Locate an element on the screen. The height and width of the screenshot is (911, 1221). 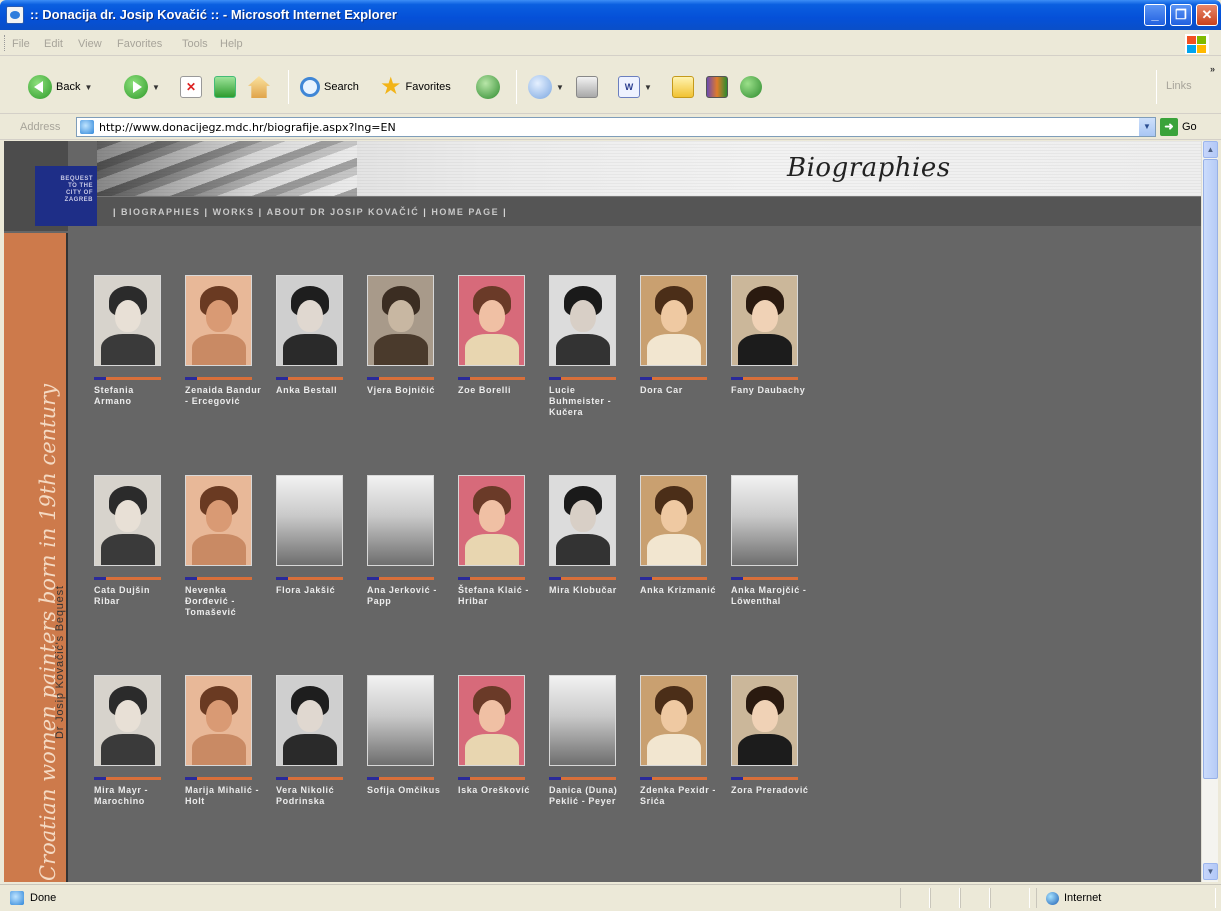
maximize-button: ❐ is located at coordinates (1181, 15).